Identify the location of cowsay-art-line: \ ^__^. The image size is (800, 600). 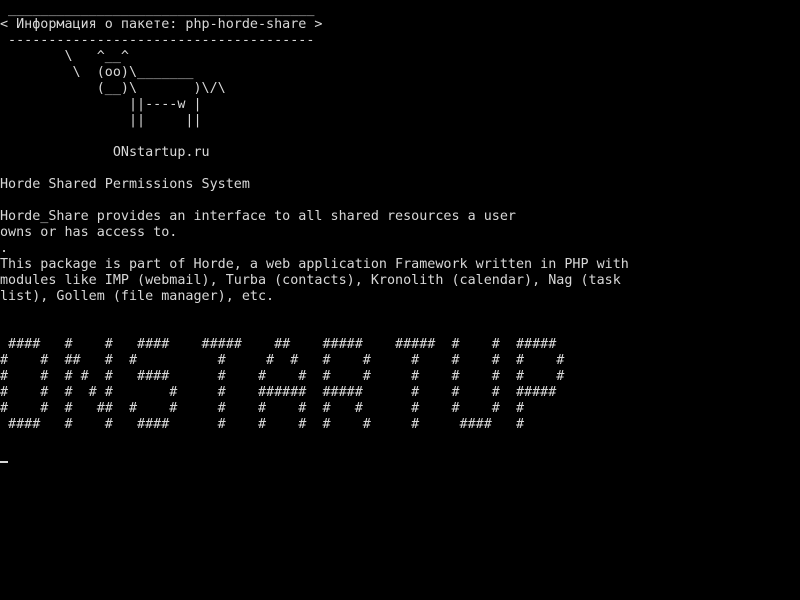
(64, 56).